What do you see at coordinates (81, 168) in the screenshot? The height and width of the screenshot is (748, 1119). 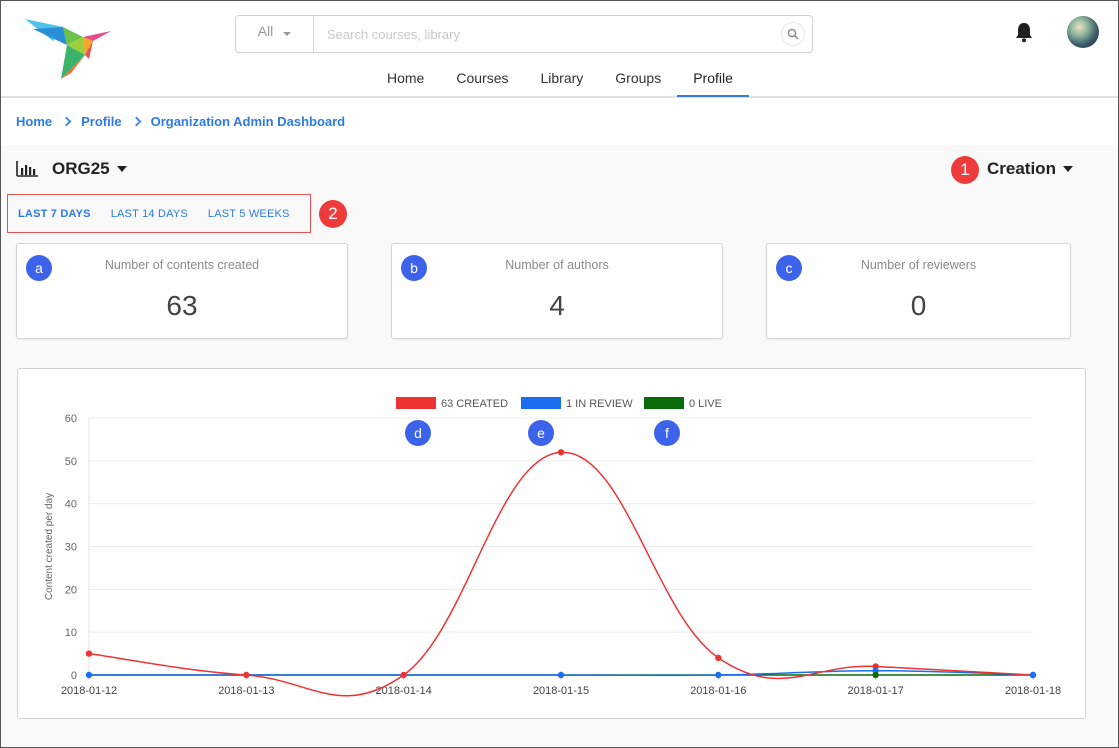 I see `org-name: ORG25` at bounding box center [81, 168].